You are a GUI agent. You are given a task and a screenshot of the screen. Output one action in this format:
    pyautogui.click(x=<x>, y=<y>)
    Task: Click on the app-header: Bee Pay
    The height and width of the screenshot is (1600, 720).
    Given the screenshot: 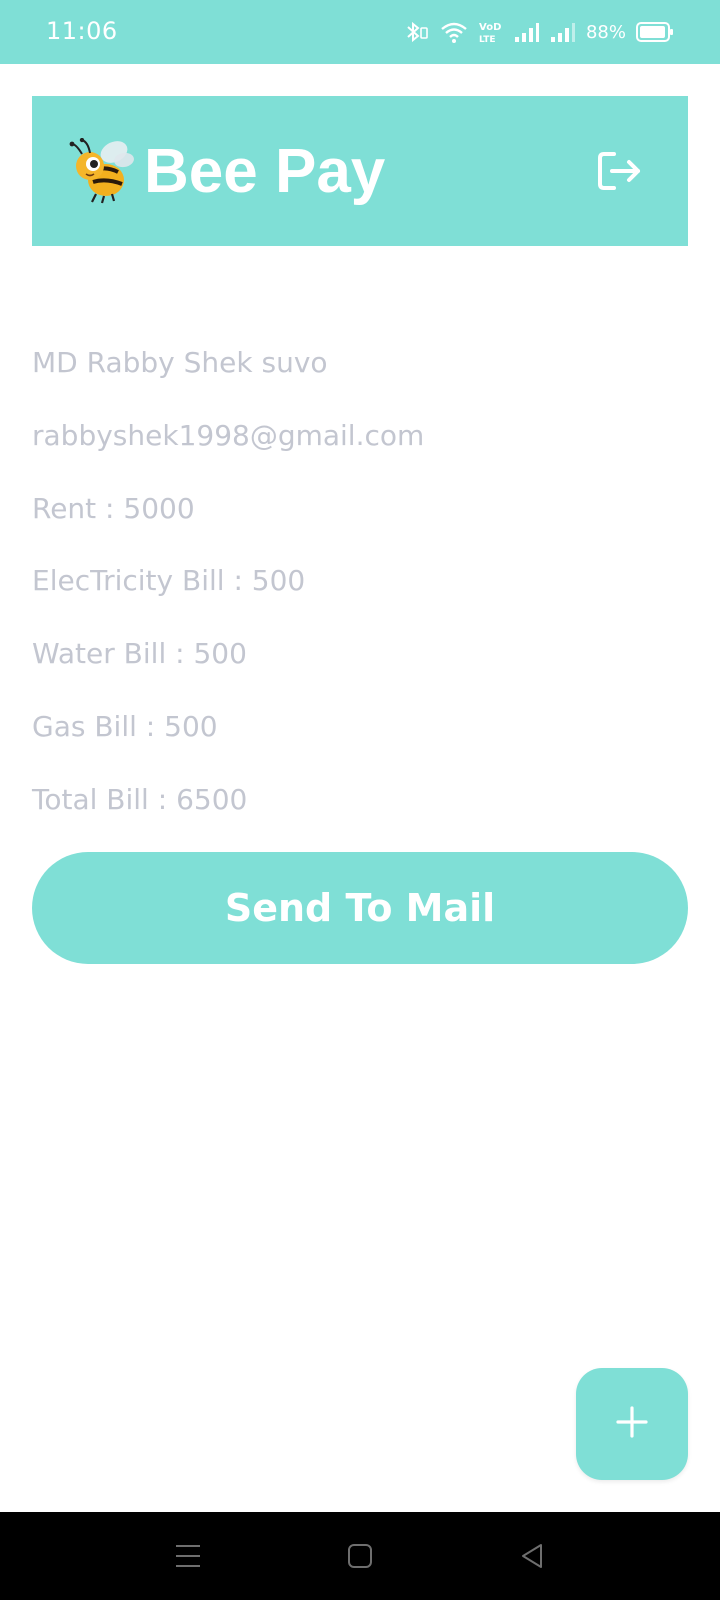 What is the action you would take?
    pyautogui.click(x=360, y=171)
    